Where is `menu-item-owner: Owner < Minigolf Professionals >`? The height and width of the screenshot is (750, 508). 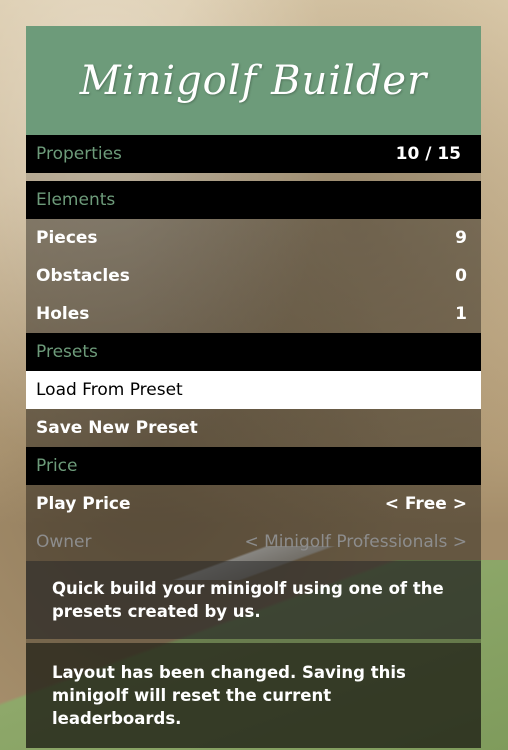 menu-item-owner: Owner < Minigolf Professionals > is located at coordinates (253, 542).